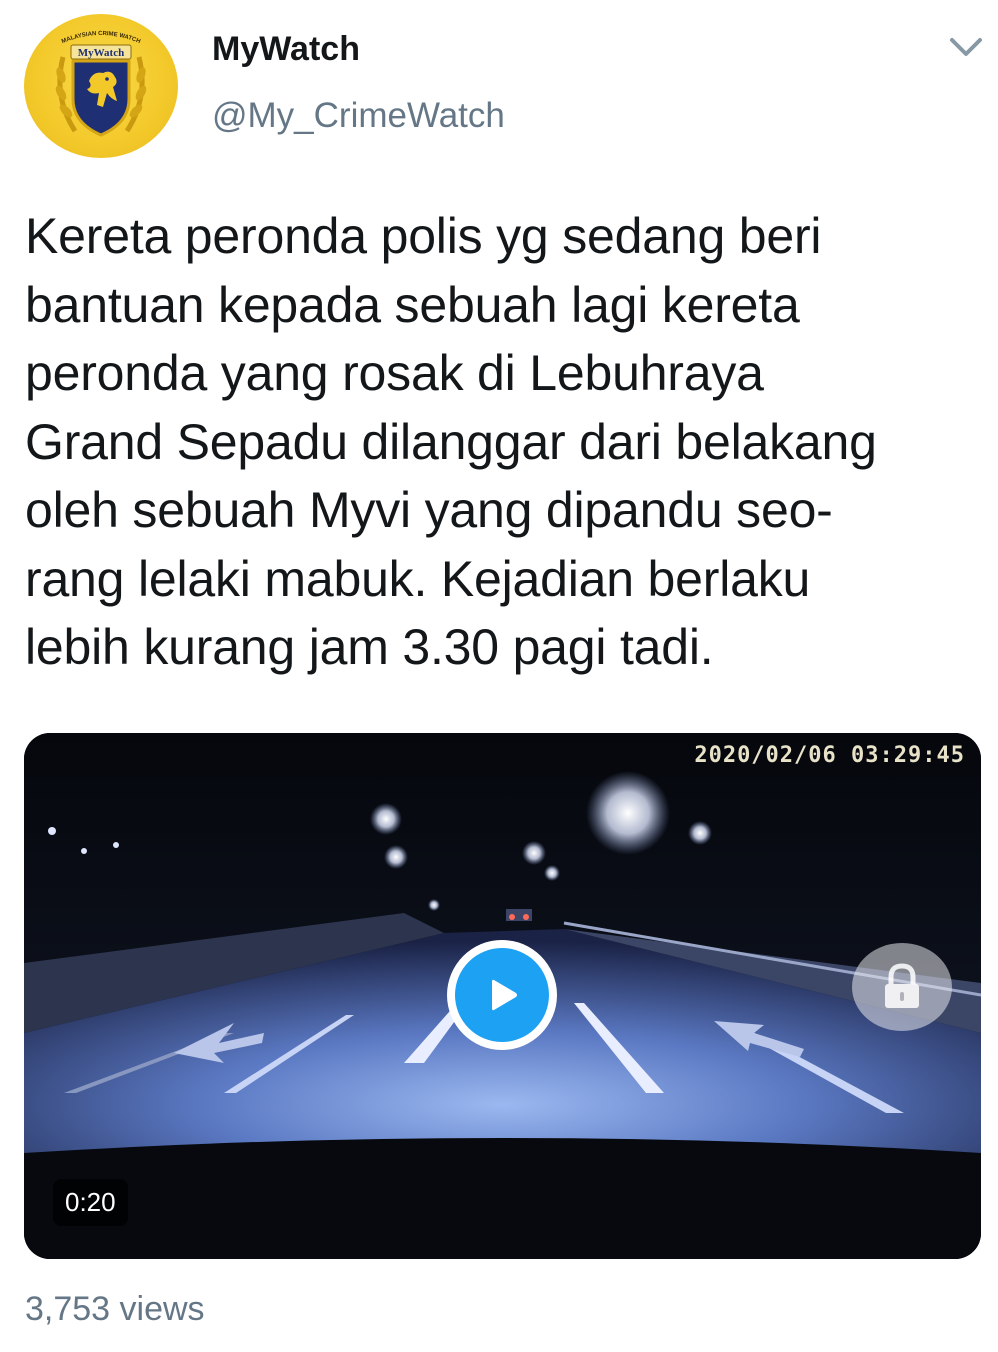 This screenshot has width=998, height=1352. I want to click on svg-text: MALAYSIAN CRIME WATCH, so click(101, 38).